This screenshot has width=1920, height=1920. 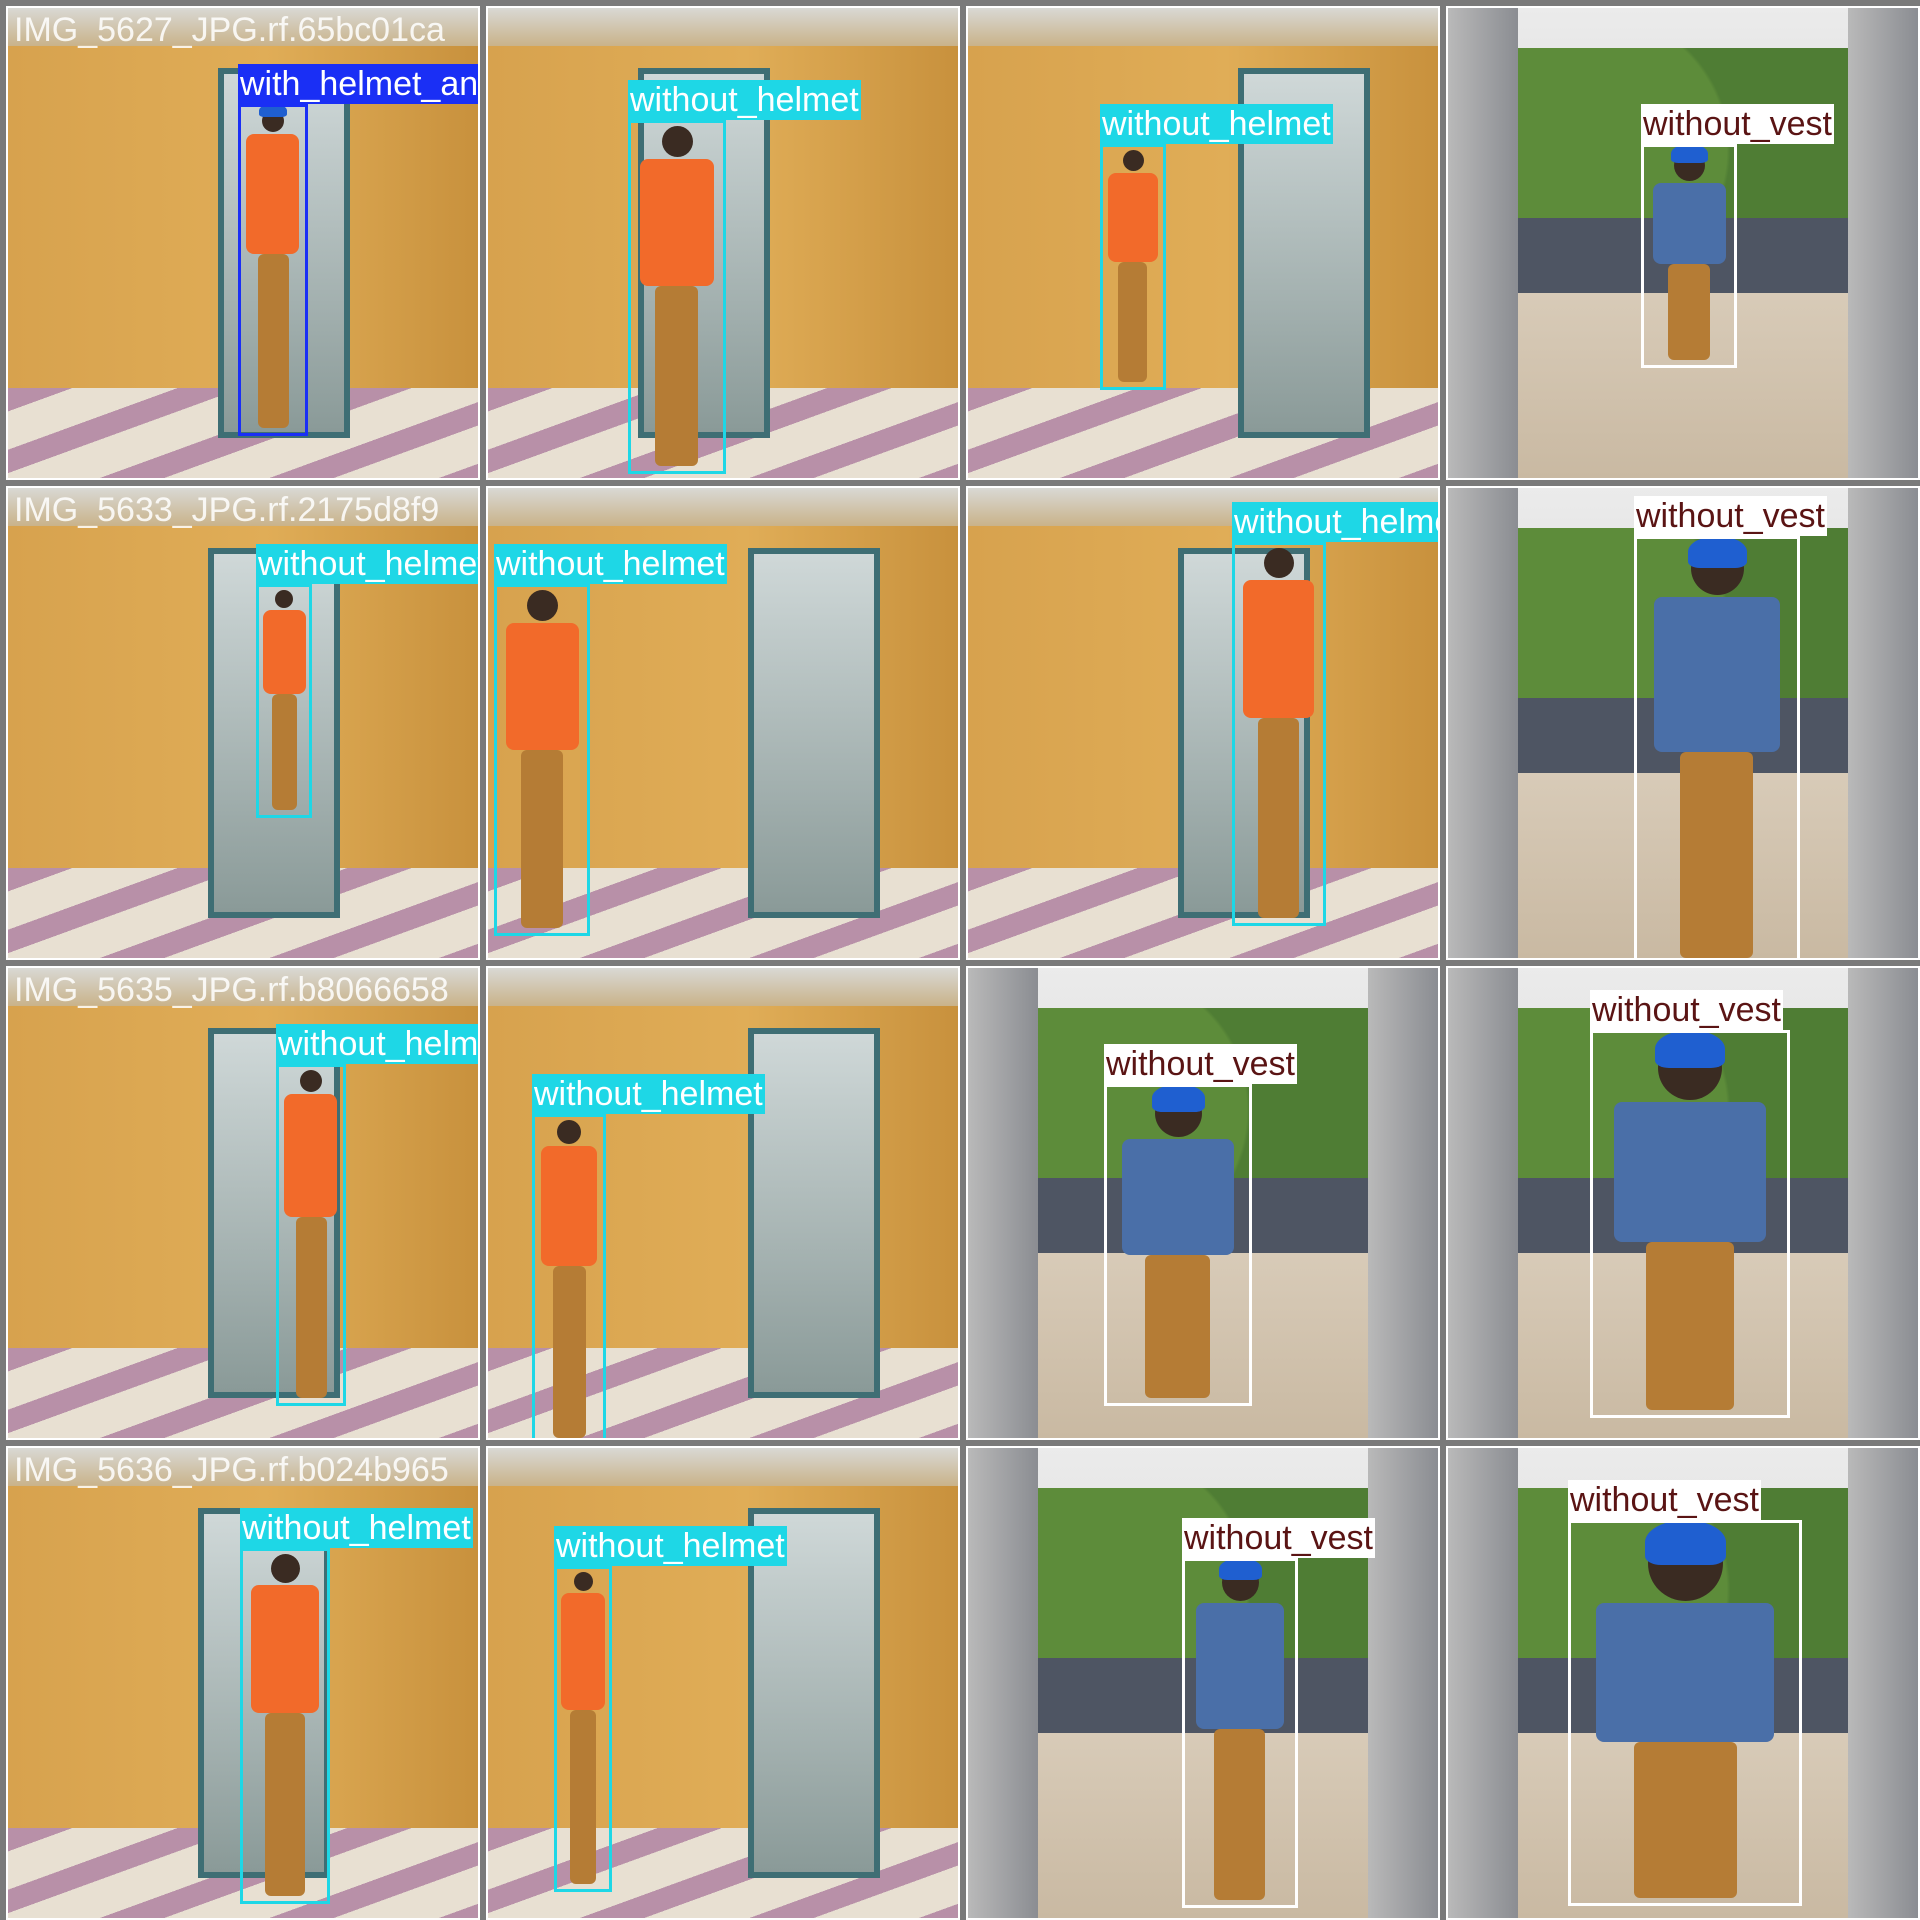 What do you see at coordinates (229, 30) in the screenshot?
I see `image-filename: IMG_5627_JPG.rf.65bc01ca` at bounding box center [229, 30].